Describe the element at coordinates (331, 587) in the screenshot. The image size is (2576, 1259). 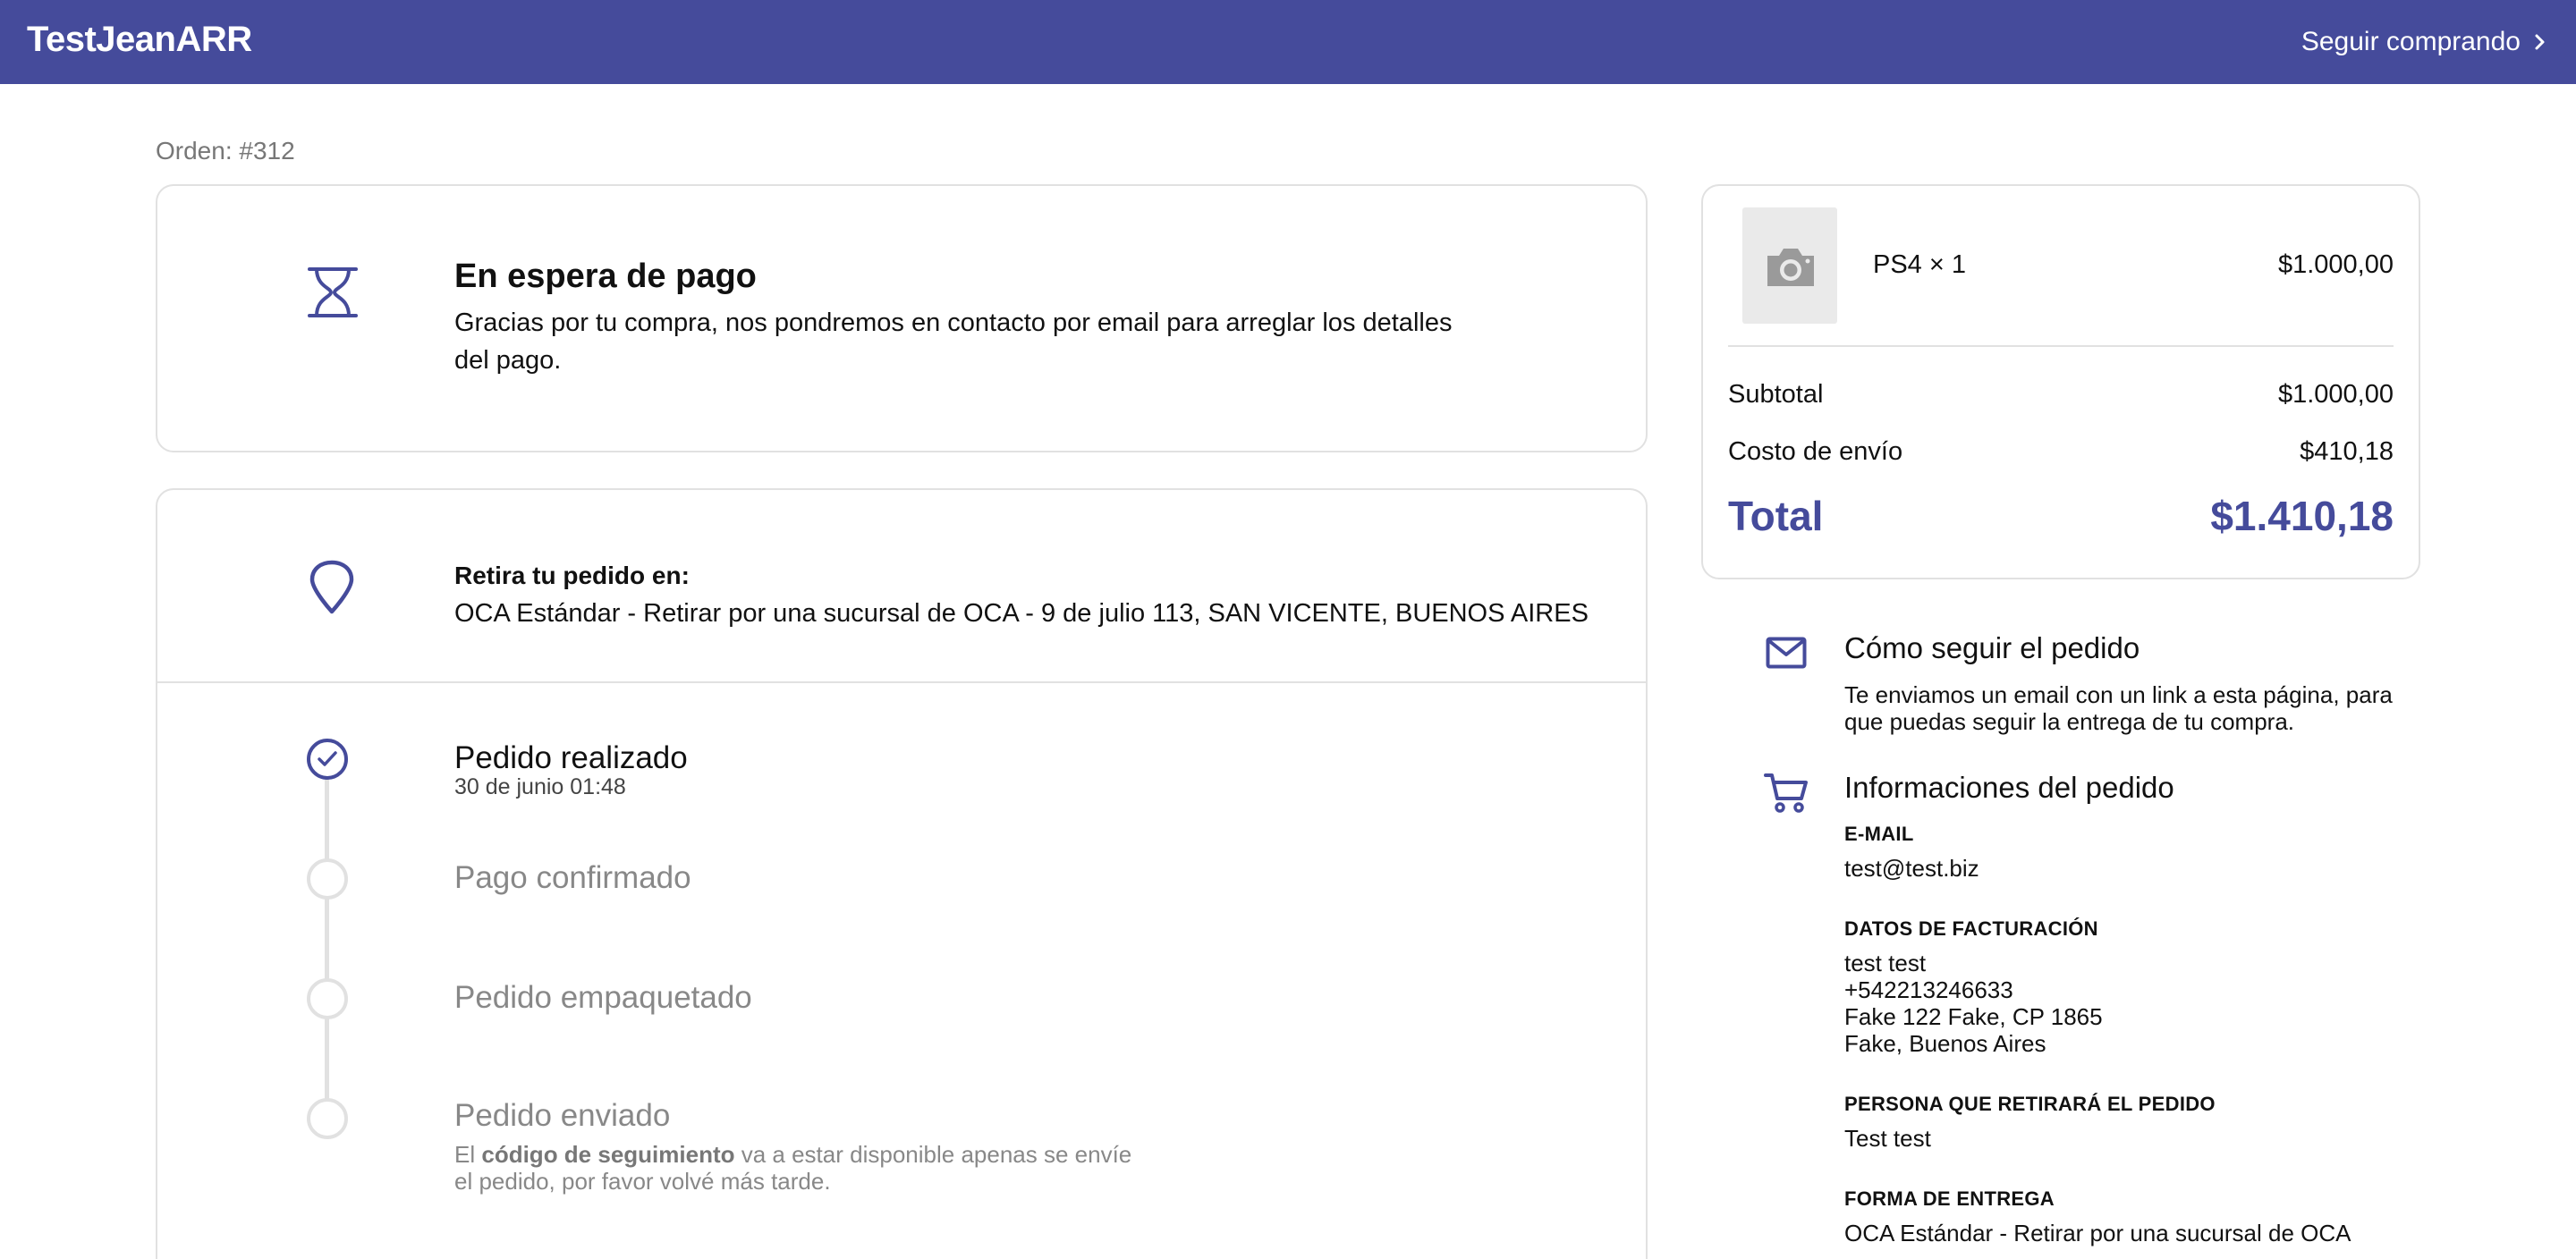
I see `map-pin-icon` at that location.